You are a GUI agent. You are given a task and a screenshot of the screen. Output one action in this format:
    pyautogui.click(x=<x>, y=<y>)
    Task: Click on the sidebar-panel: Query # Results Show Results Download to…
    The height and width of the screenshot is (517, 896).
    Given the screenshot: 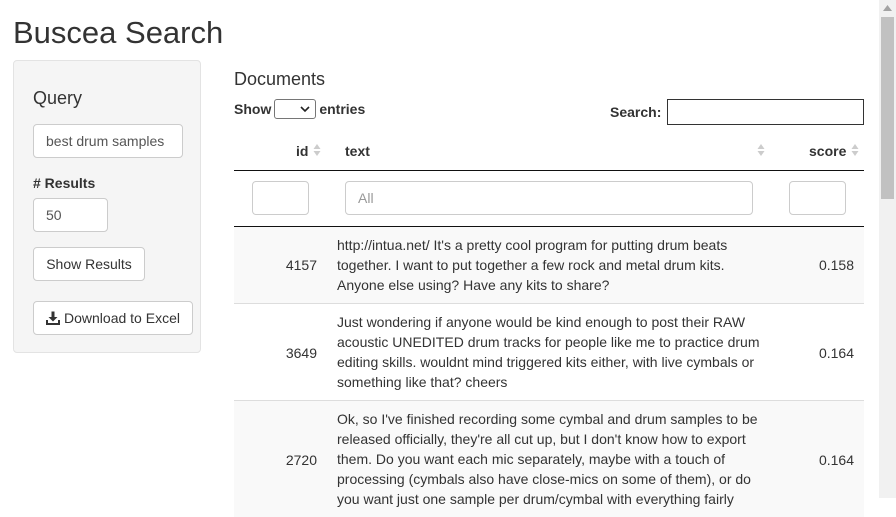 What is the action you would take?
    pyautogui.click(x=107, y=206)
    